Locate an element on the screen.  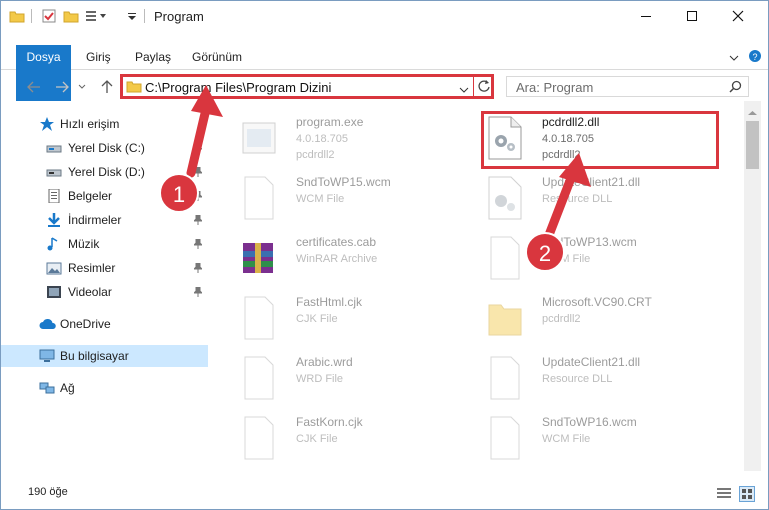
step-marker-1: 1 is located at coordinates (179, 193).